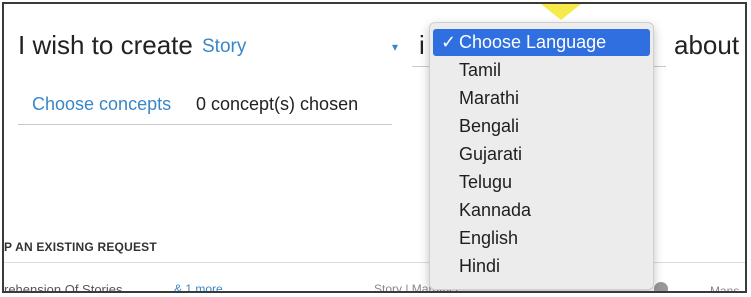 This screenshot has height=297, width=751. I want to click on request-row-title: rehension Of Stories, so click(63, 286).